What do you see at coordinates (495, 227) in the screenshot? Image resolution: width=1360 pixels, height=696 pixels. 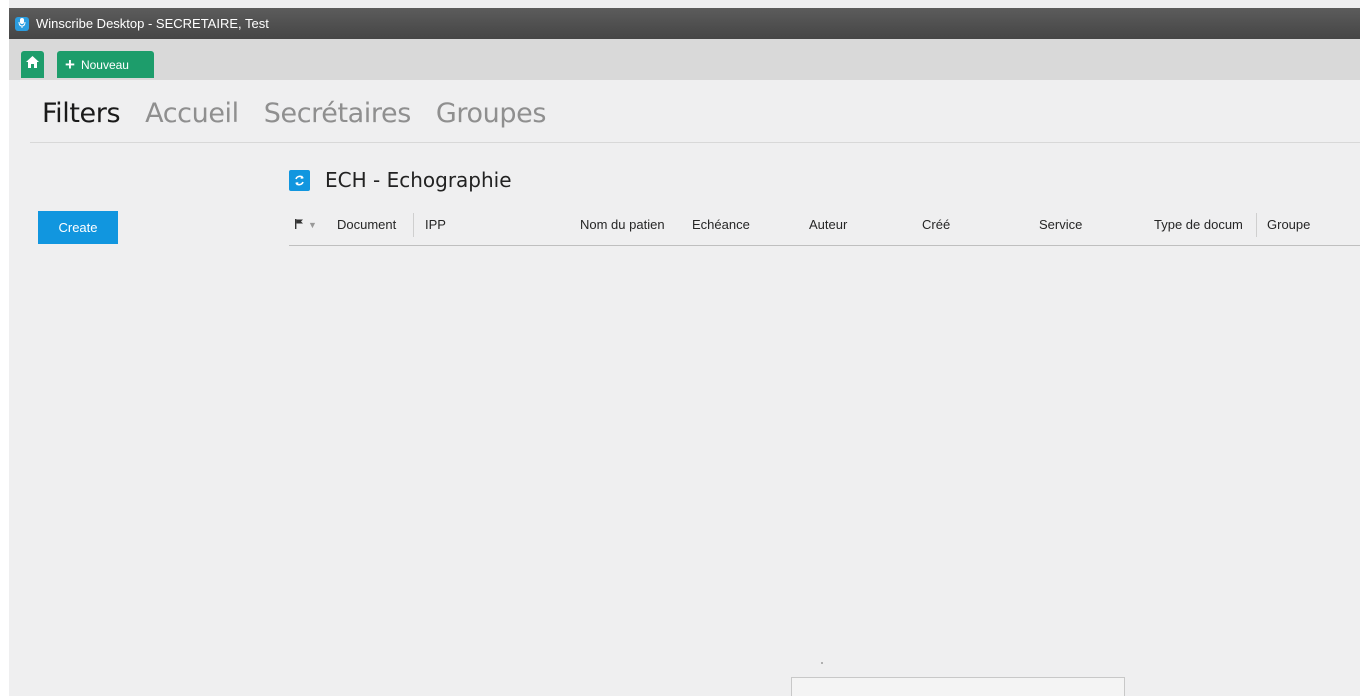 I see `column-header-ipp: IPP` at bounding box center [495, 227].